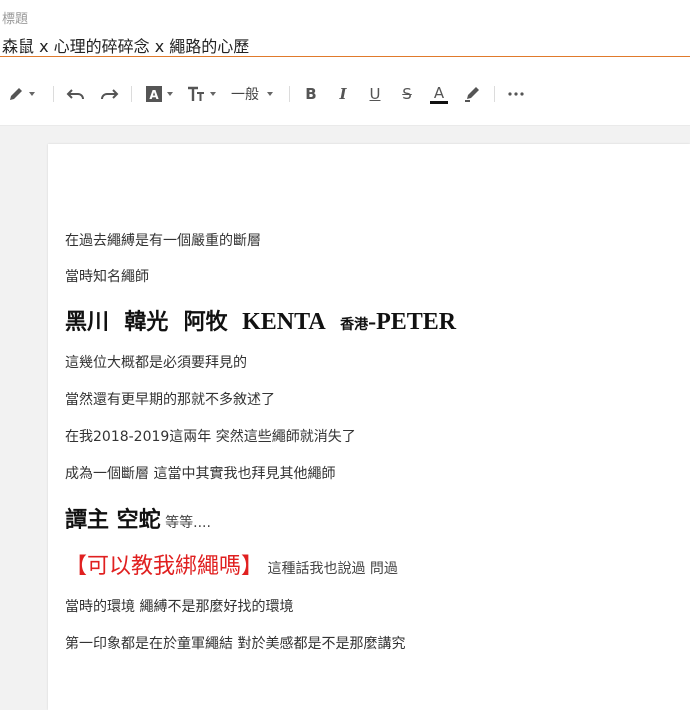 The image size is (690, 710). I want to click on pen-tool-button, so click(21, 94).